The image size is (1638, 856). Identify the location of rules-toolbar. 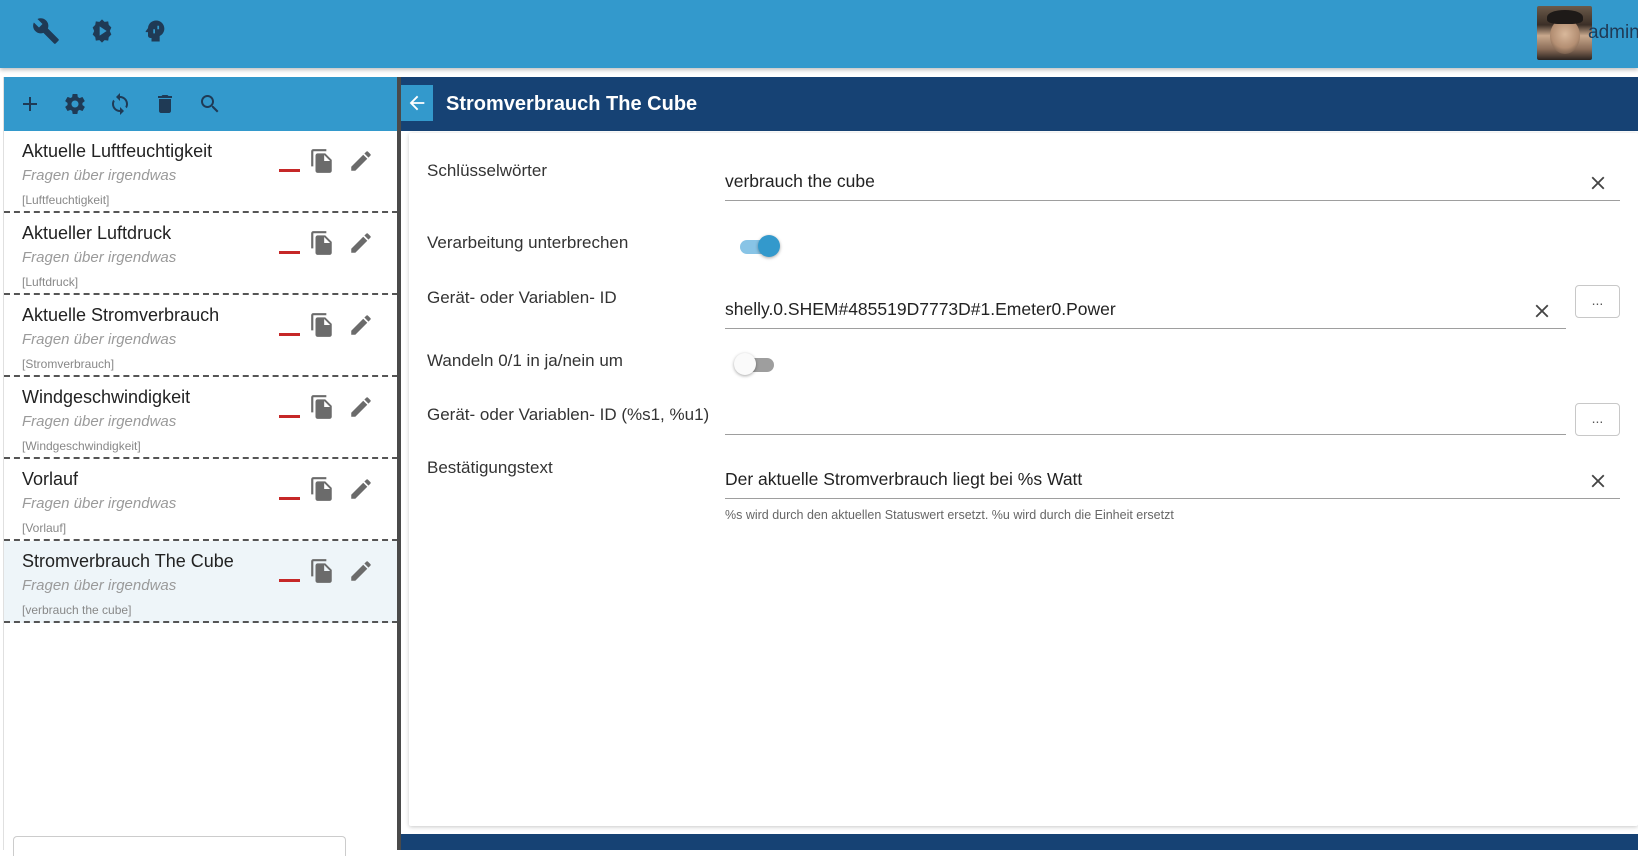
(201, 104).